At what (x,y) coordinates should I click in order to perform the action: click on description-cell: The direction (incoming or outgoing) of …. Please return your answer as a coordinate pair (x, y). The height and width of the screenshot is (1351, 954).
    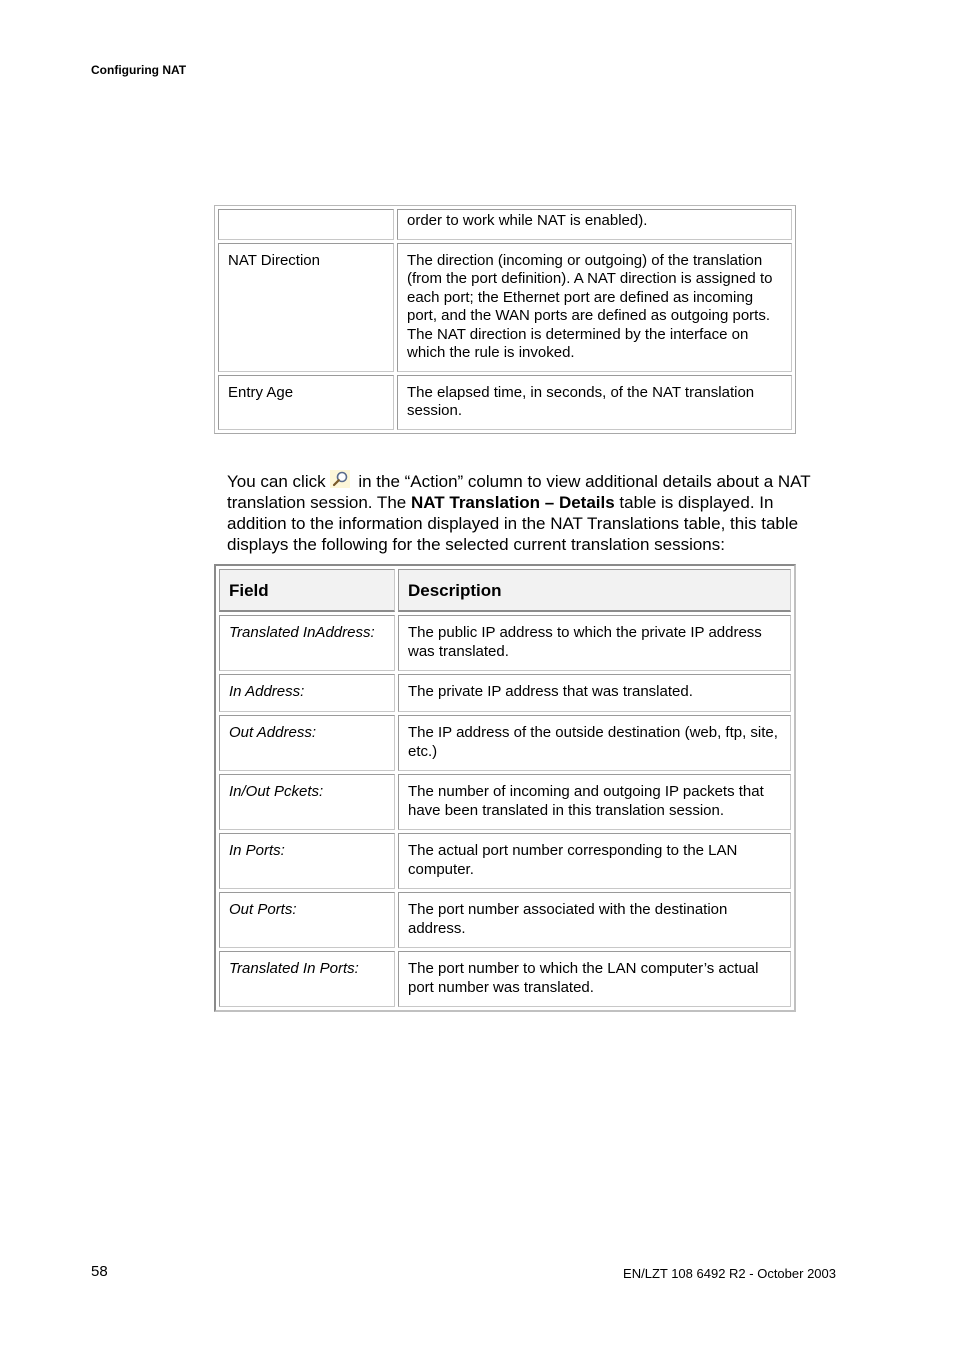
    Looking at the image, I should click on (594, 307).